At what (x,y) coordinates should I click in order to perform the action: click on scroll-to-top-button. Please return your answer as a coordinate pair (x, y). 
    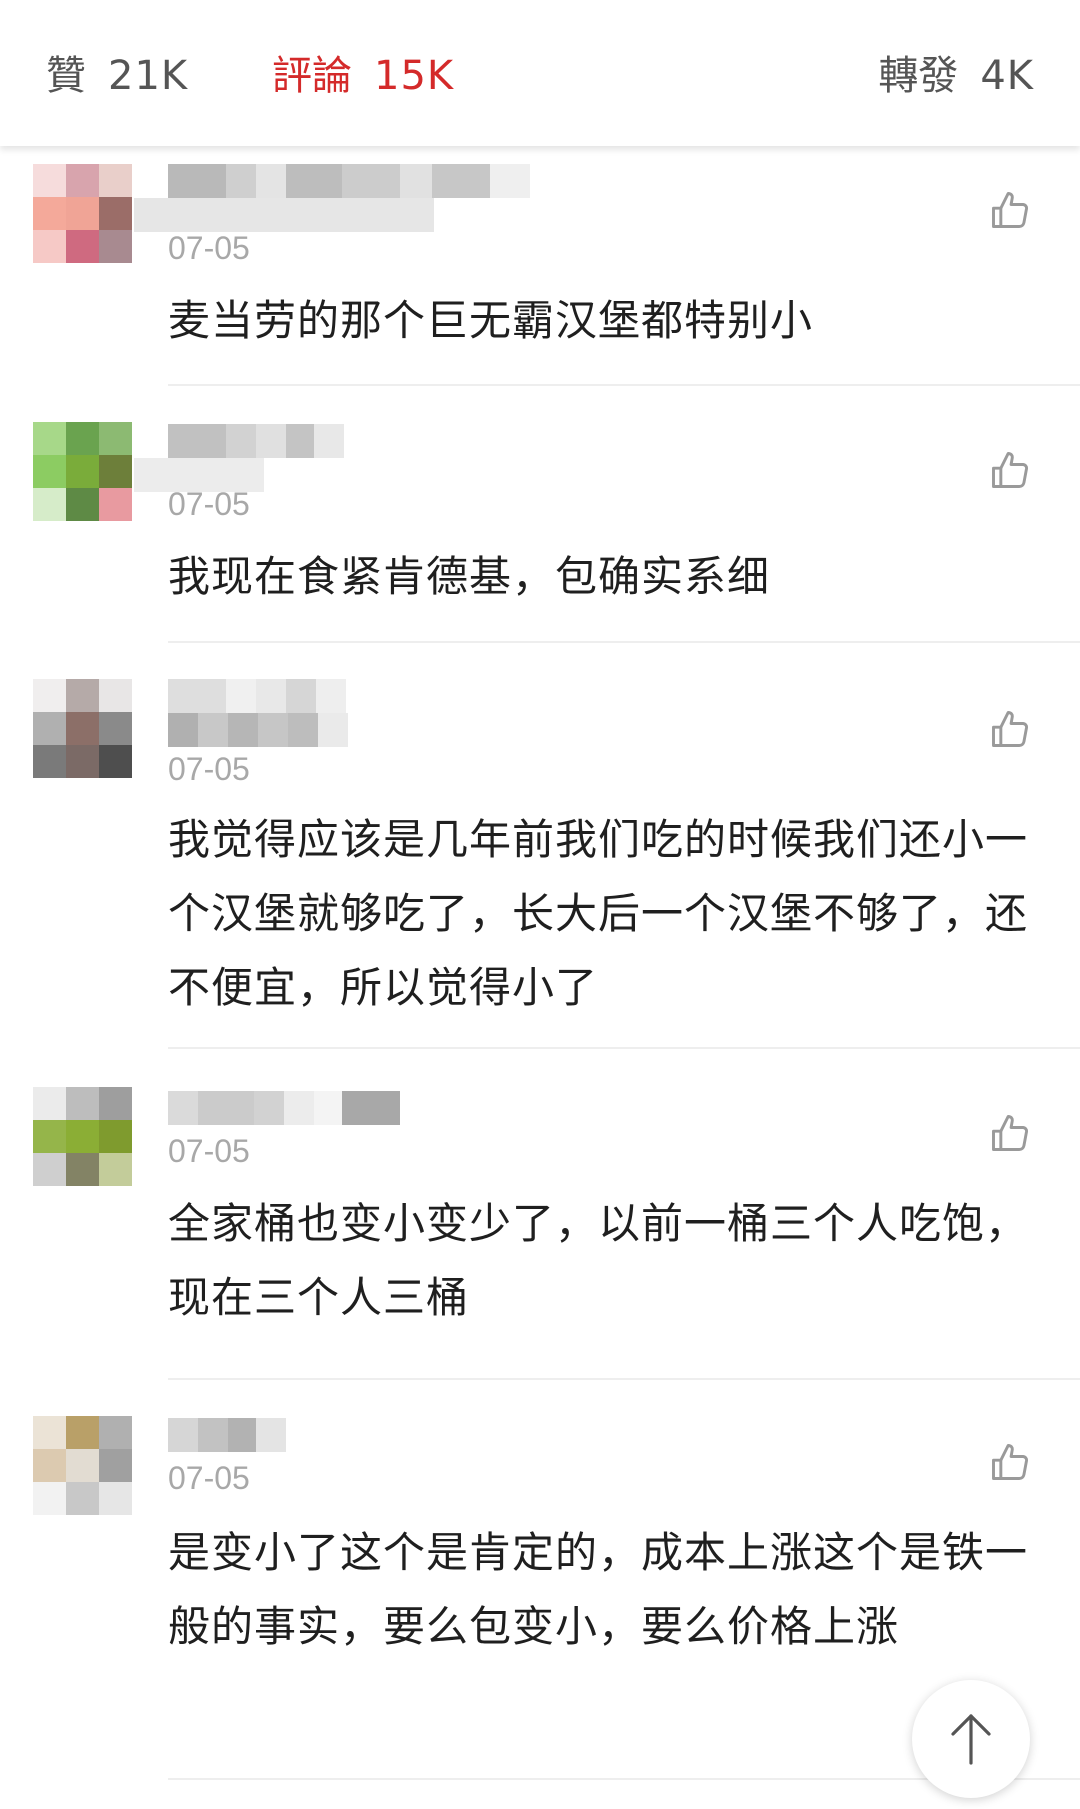
    Looking at the image, I should click on (971, 1739).